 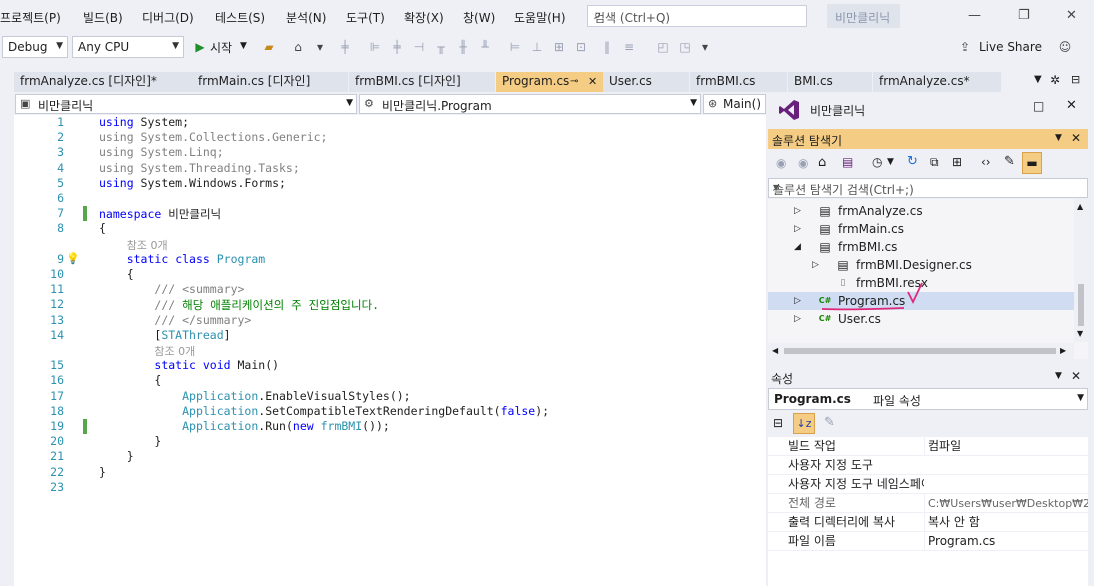 I want to click on property-value: 복사 안 함, so click(x=1006, y=522).